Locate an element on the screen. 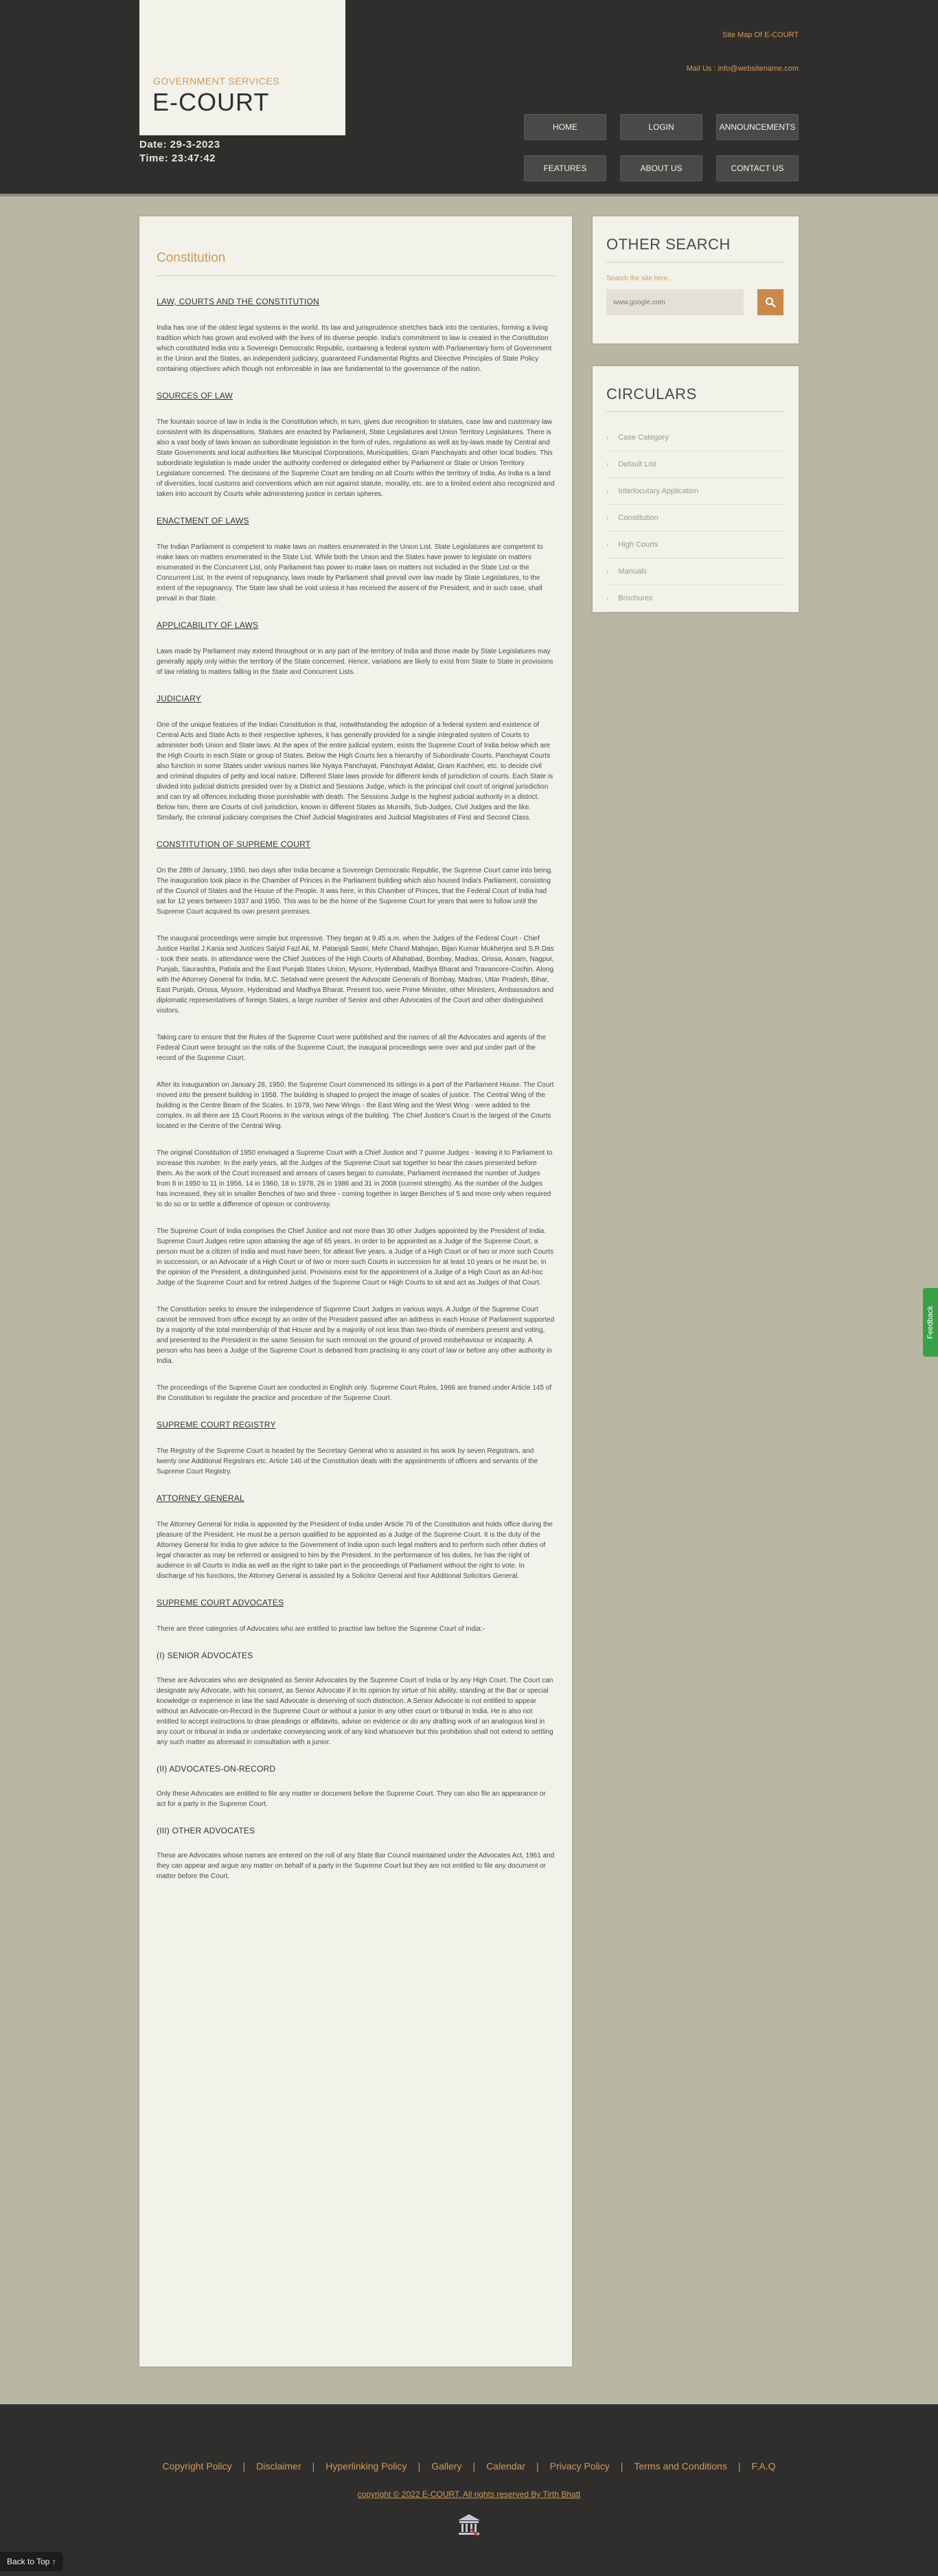 Image resolution: width=938 pixels, height=2576 pixels. search-button is located at coordinates (770, 302).